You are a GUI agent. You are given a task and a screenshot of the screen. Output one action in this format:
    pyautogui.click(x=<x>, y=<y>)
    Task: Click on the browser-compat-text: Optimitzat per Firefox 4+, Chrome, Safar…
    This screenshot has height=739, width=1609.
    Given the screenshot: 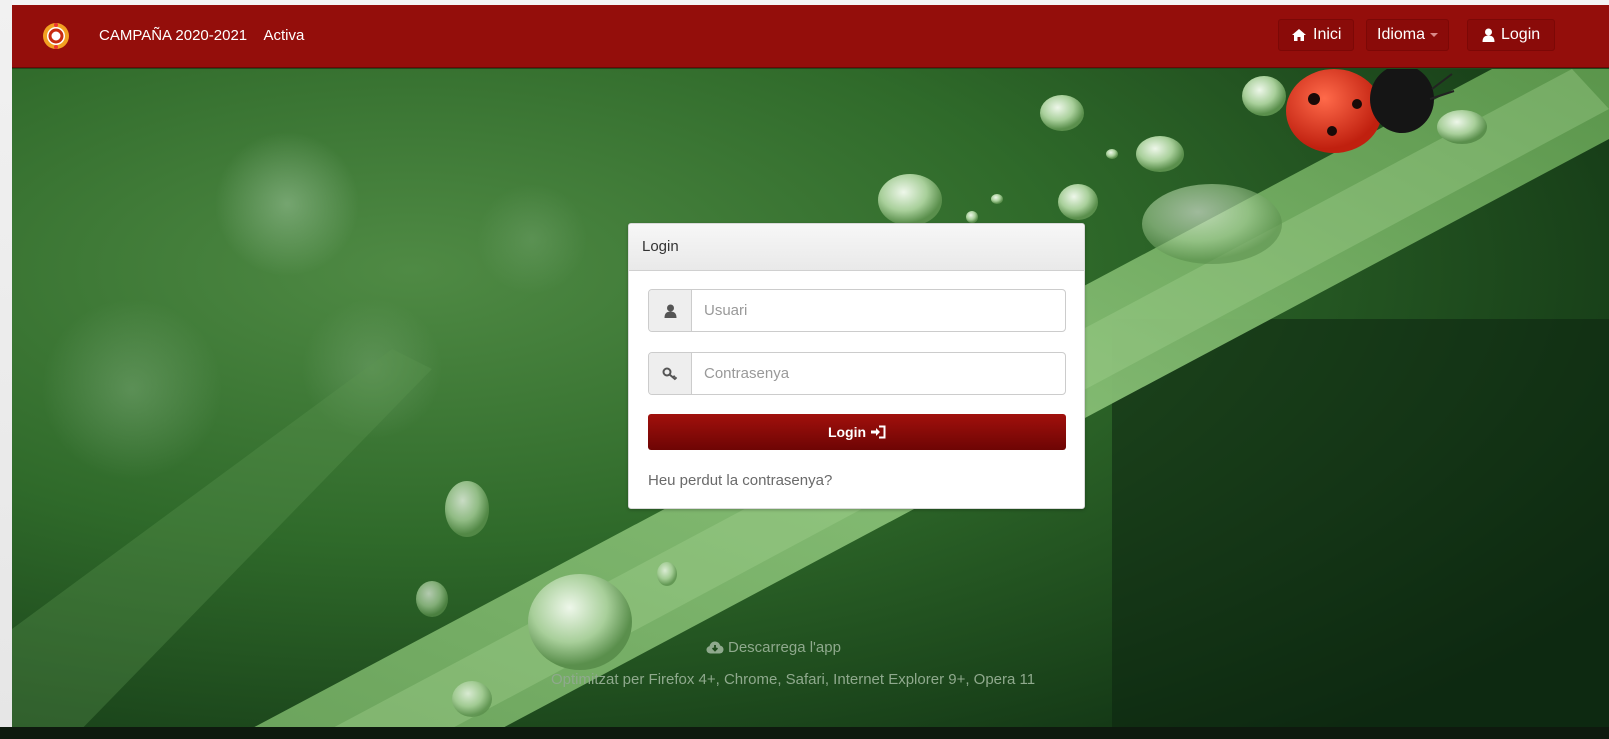 What is the action you would take?
    pyautogui.click(x=793, y=679)
    